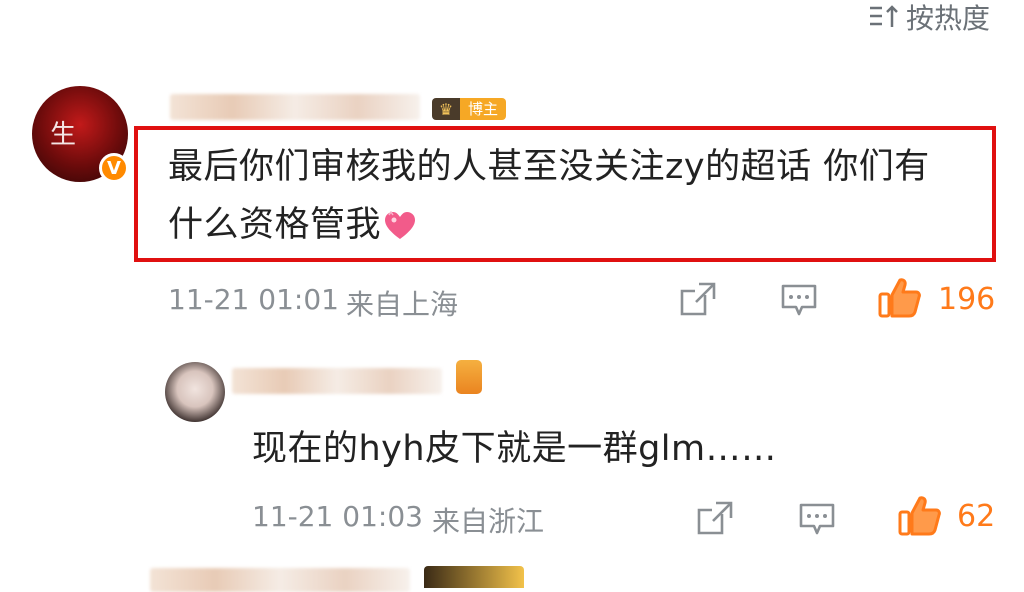 This screenshot has height=592, width=1024. Describe the element at coordinates (114, 168) in the screenshot. I see `verified-badge-icon: V` at that location.